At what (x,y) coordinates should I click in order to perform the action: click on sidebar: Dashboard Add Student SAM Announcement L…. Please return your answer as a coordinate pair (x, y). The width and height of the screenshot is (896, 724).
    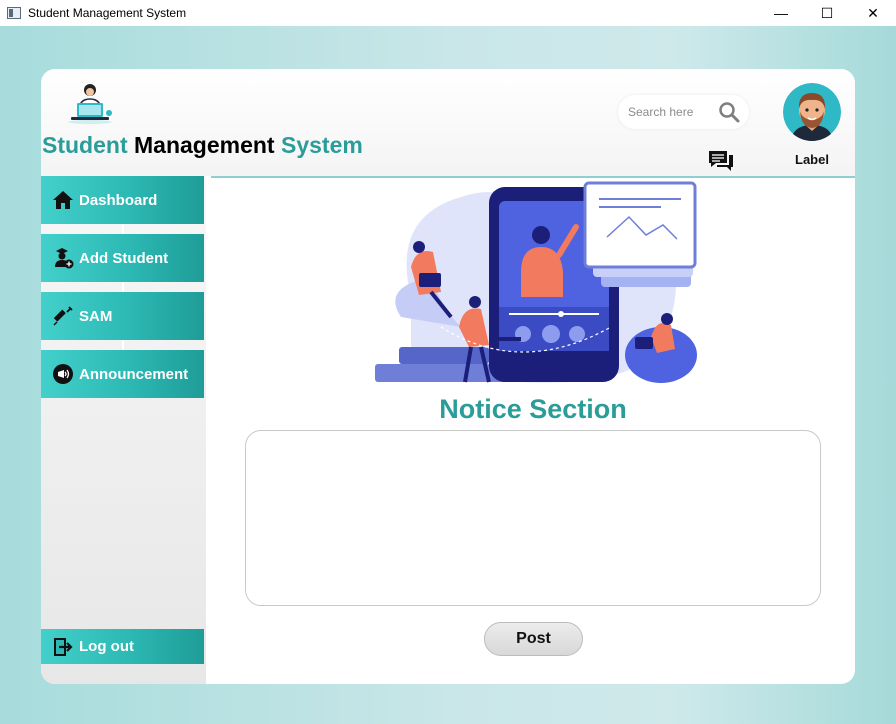
    Looking at the image, I should click on (123, 430).